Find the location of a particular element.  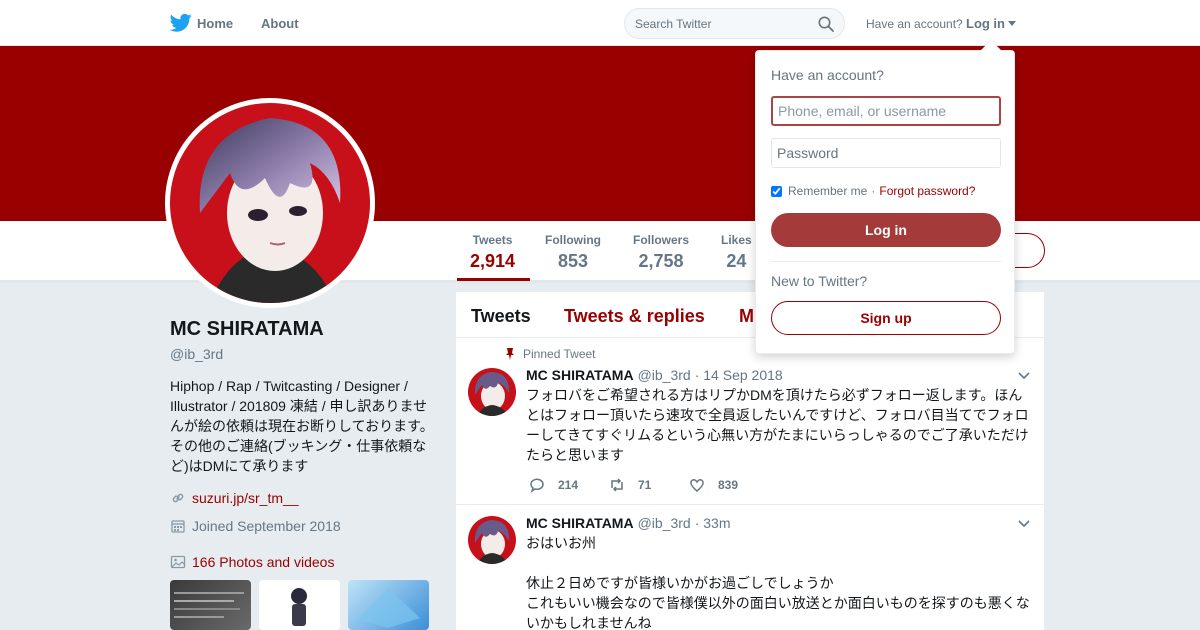

remember-row: Remember me · Forgot password? is located at coordinates (873, 191).